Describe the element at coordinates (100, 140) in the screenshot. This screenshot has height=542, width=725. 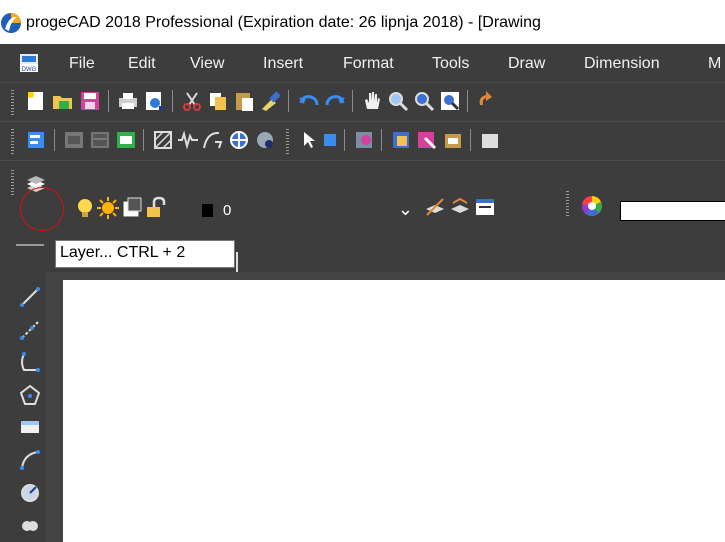
I see `viewport-icon` at that location.